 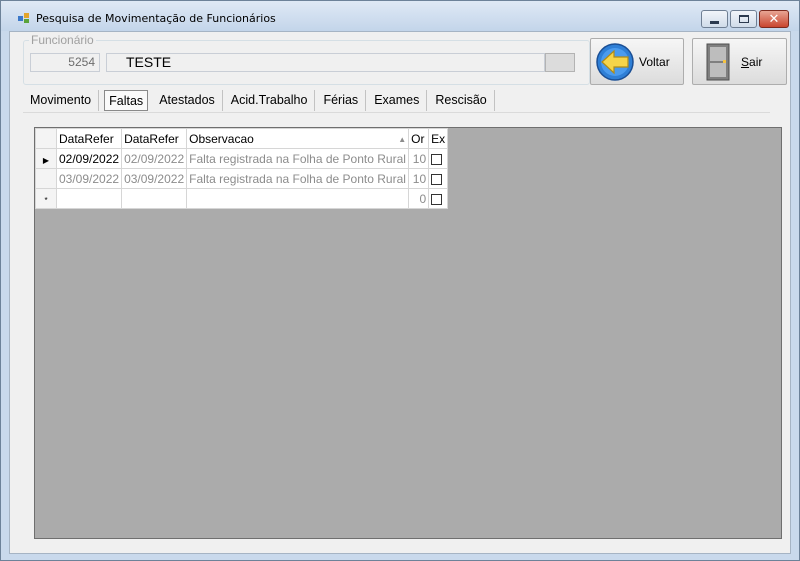 I want to click on header-corner, so click(x=46, y=138).